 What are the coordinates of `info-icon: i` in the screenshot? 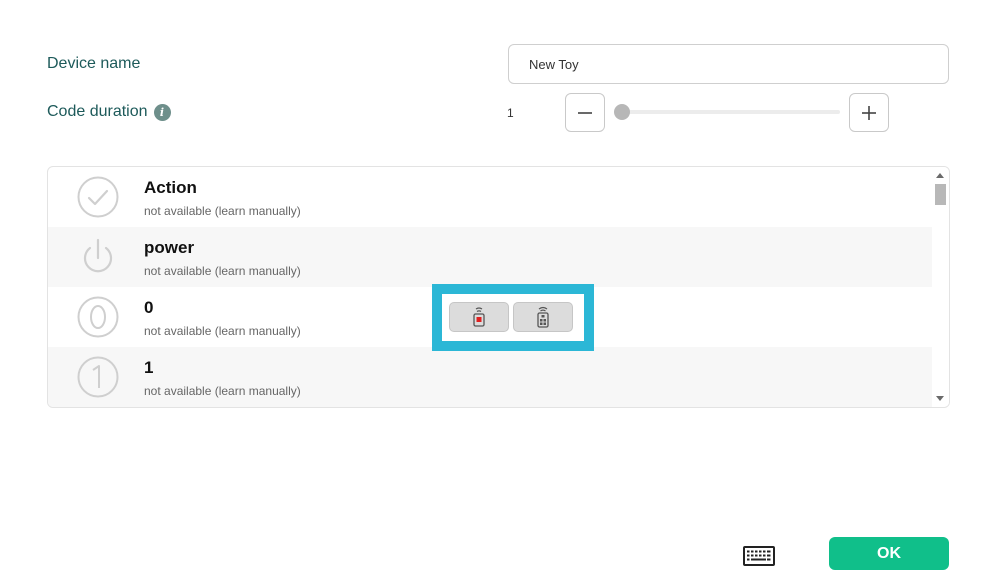 It's located at (162, 112).